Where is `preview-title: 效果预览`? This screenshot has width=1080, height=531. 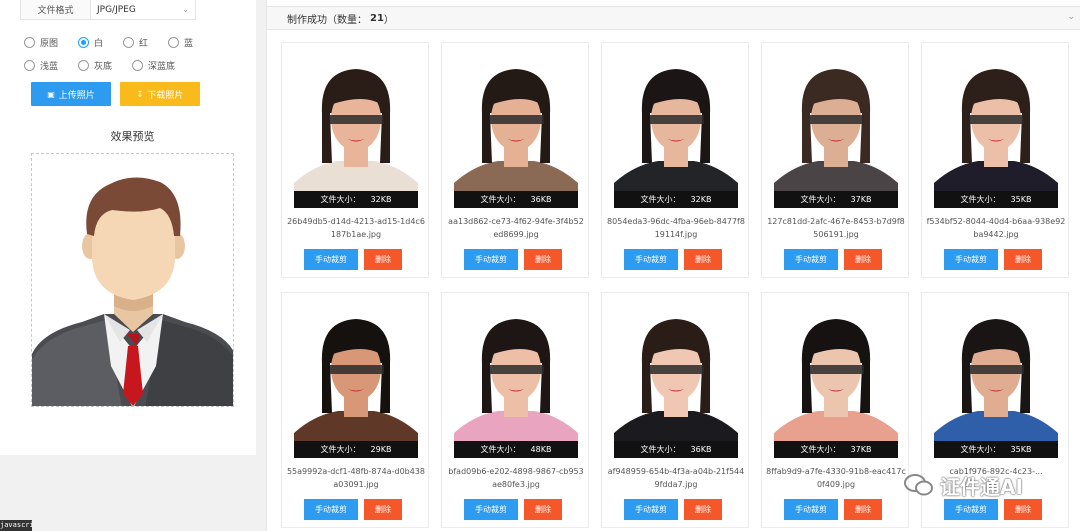
preview-title: 效果预览 is located at coordinates (132, 136).